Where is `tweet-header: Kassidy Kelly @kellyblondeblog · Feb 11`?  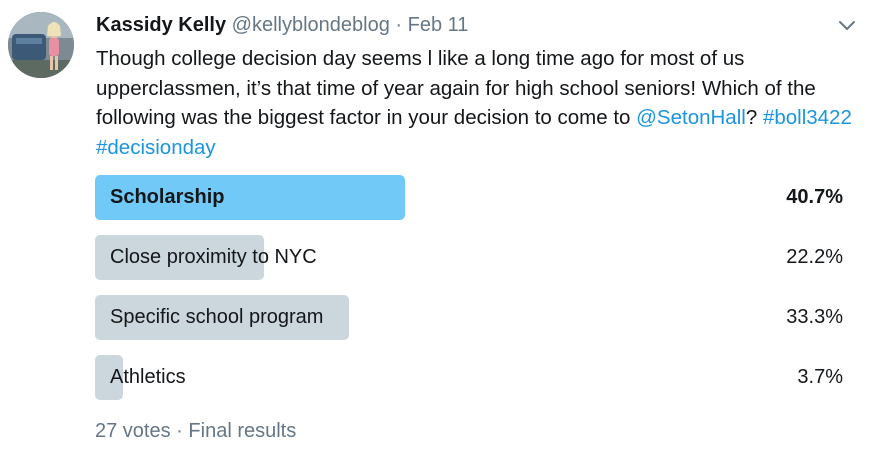
tweet-header: Kassidy Kelly @kellyblondeblog · Feb 11 is located at coordinates (282, 25).